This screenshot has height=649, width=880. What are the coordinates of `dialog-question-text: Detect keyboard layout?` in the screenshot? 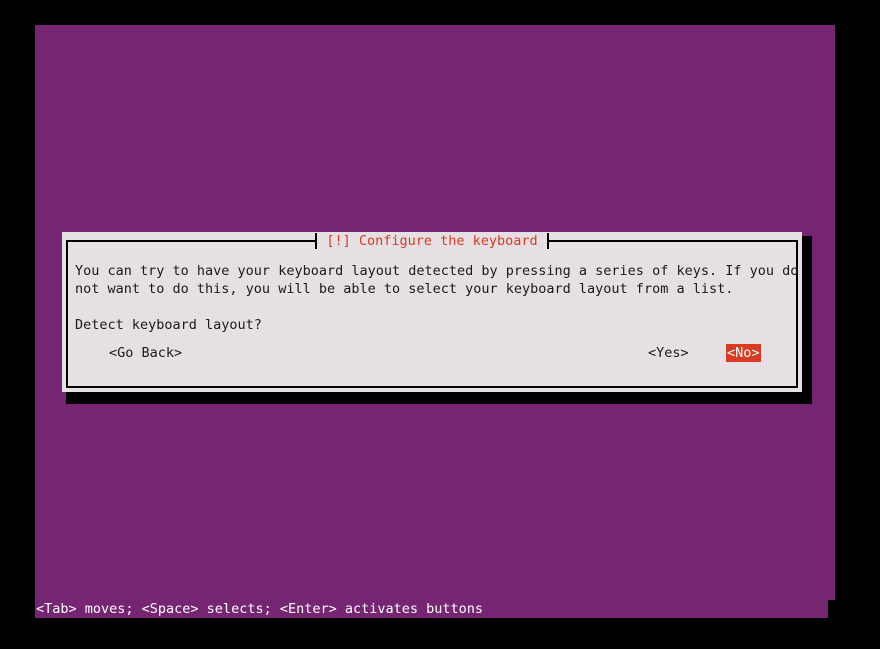 It's located at (168, 325).